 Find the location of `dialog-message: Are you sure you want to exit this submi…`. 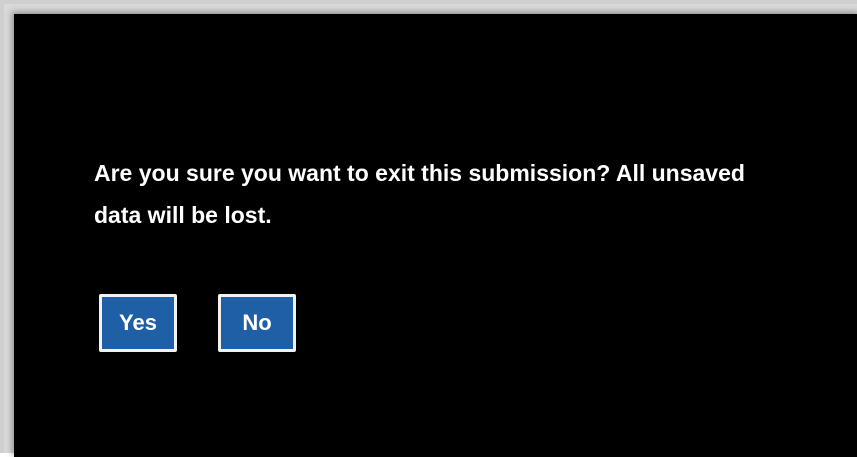

dialog-message: Are you sure you want to exit this submi… is located at coordinates (419, 194).